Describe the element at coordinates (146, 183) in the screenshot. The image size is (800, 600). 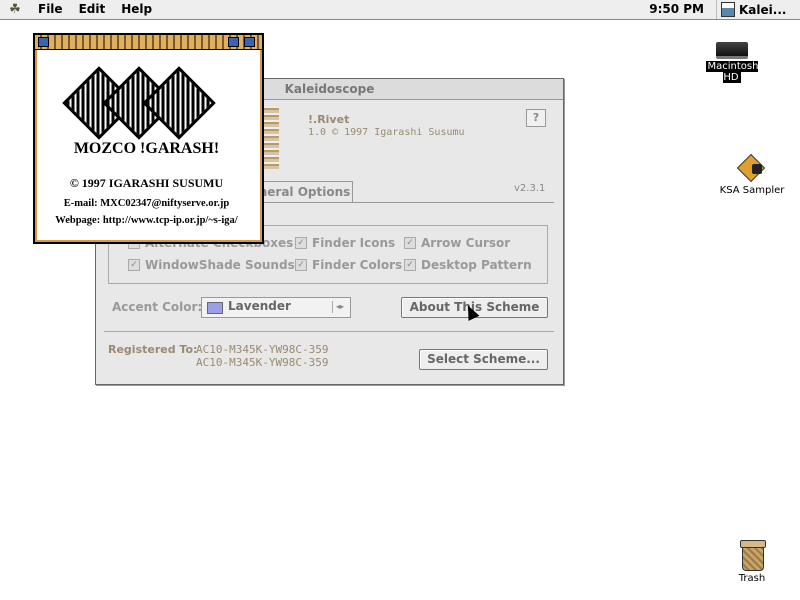
I see `about-copyright: © 1997 IGARASHI SUSUMU` at that location.